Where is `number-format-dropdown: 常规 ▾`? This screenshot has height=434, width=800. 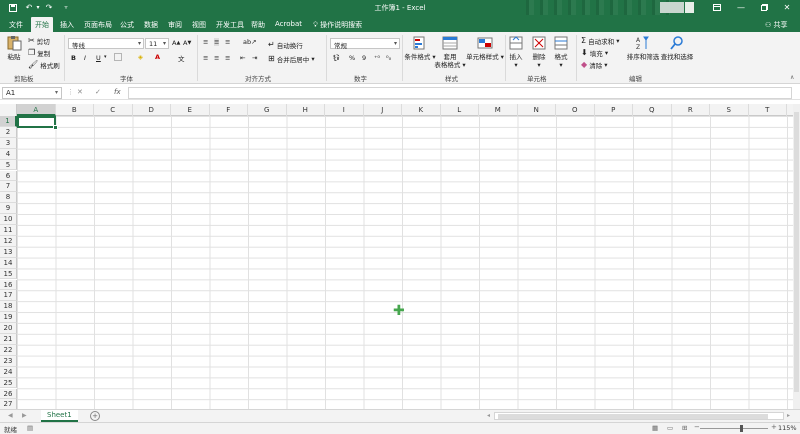 number-format-dropdown: 常规 ▾ is located at coordinates (365, 44).